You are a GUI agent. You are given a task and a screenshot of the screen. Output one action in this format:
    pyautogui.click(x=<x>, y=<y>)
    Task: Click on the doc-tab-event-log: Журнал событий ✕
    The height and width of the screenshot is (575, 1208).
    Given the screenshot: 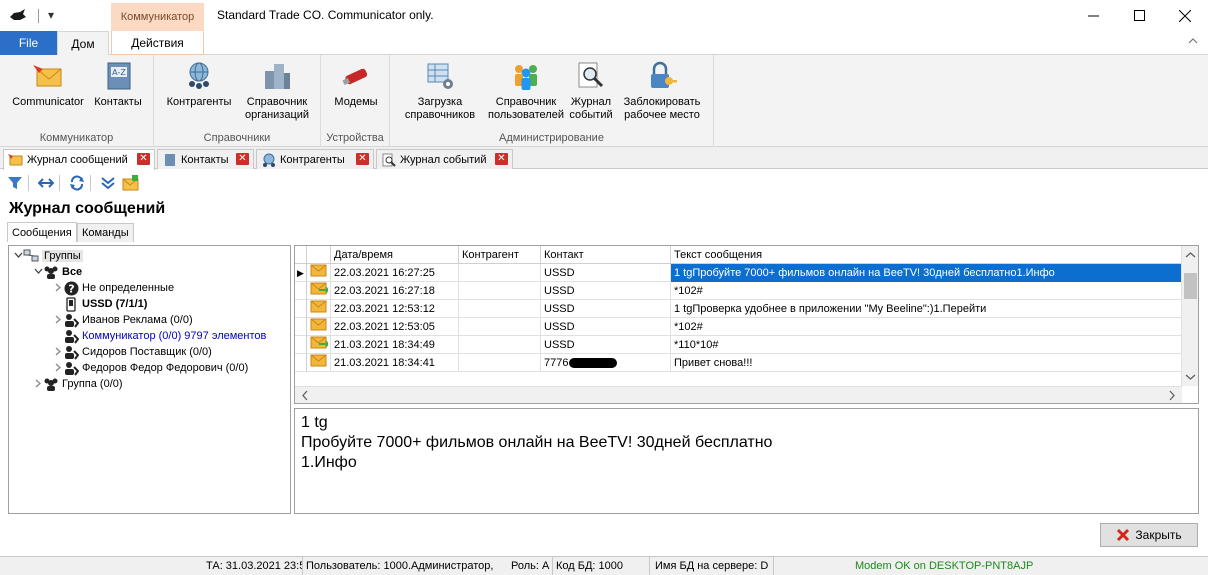 What is the action you would take?
    pyautogui.click(x=444, y=159)
    